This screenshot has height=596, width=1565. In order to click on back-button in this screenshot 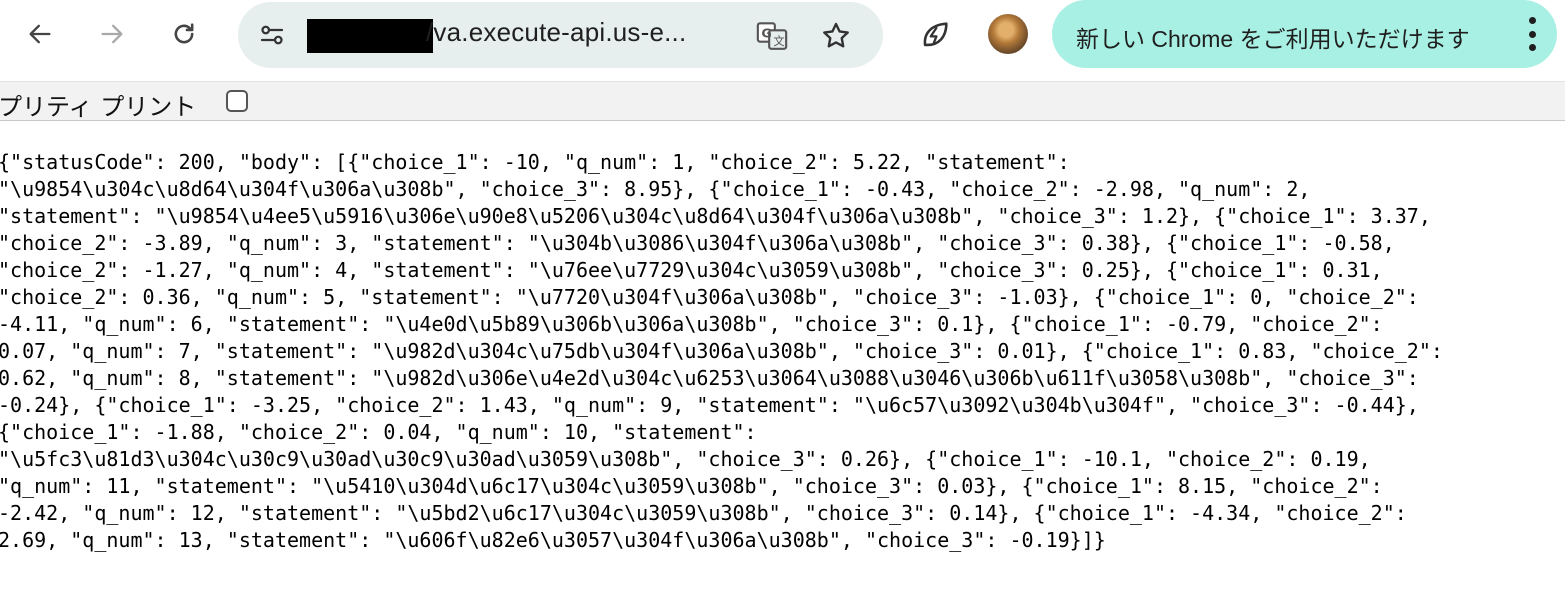, I will do `click(40, 34)`.